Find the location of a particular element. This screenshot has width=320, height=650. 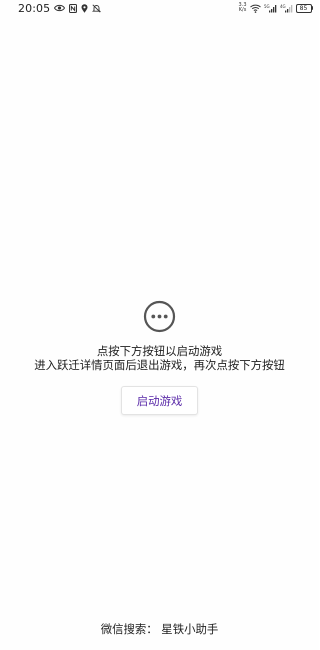

network-speed: 3.3 K/s is located at coordinates (243, 8).